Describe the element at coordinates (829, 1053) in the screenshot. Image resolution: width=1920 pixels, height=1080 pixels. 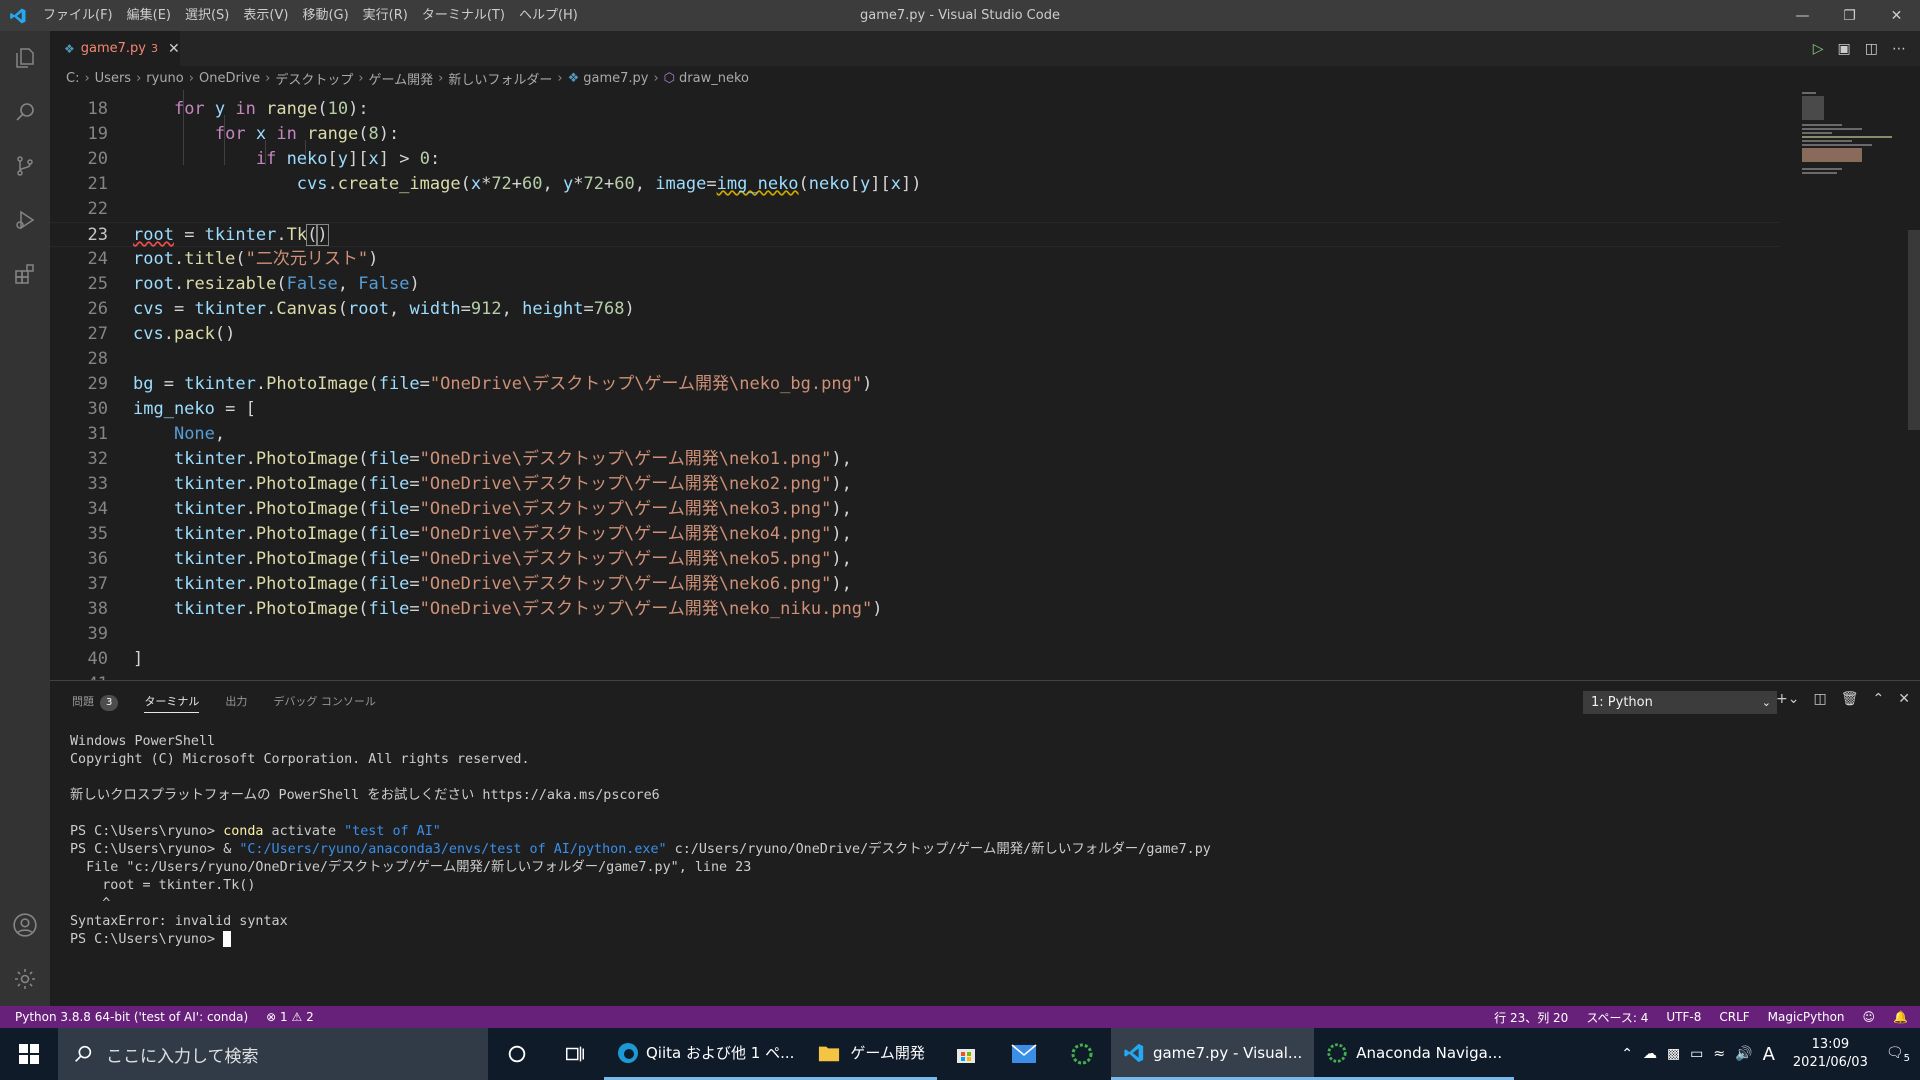
I see `folder-icon` at that location.